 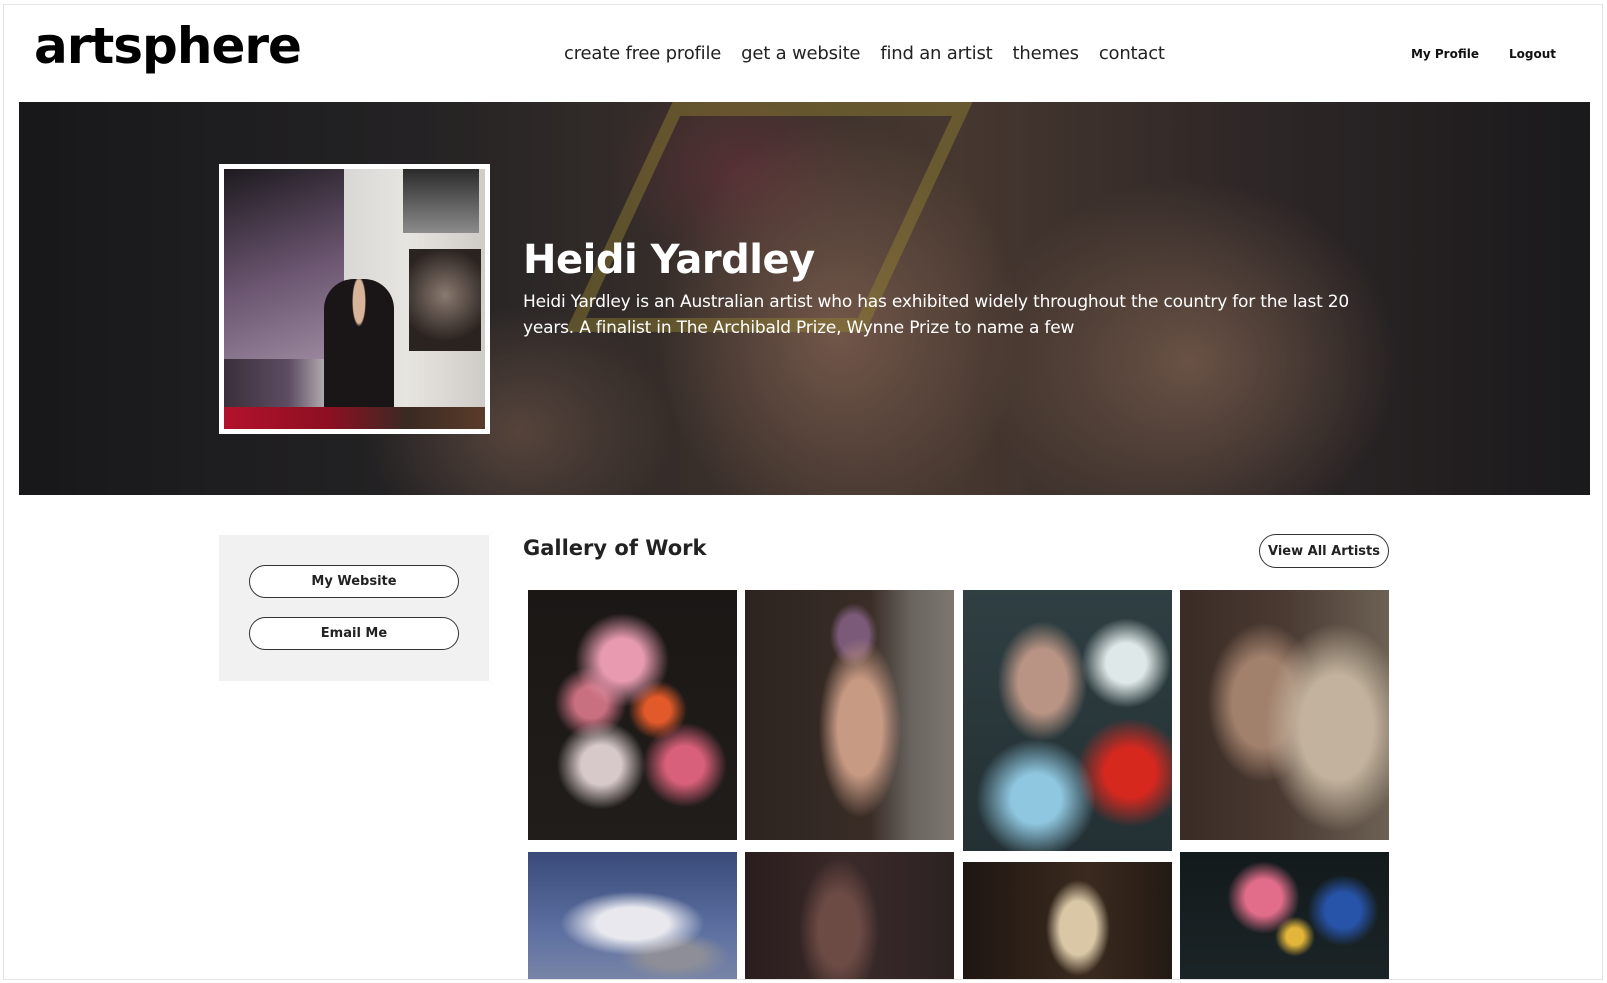 I want to click on nav-create-free-profile: create free profile, so click(x=642, y=53).